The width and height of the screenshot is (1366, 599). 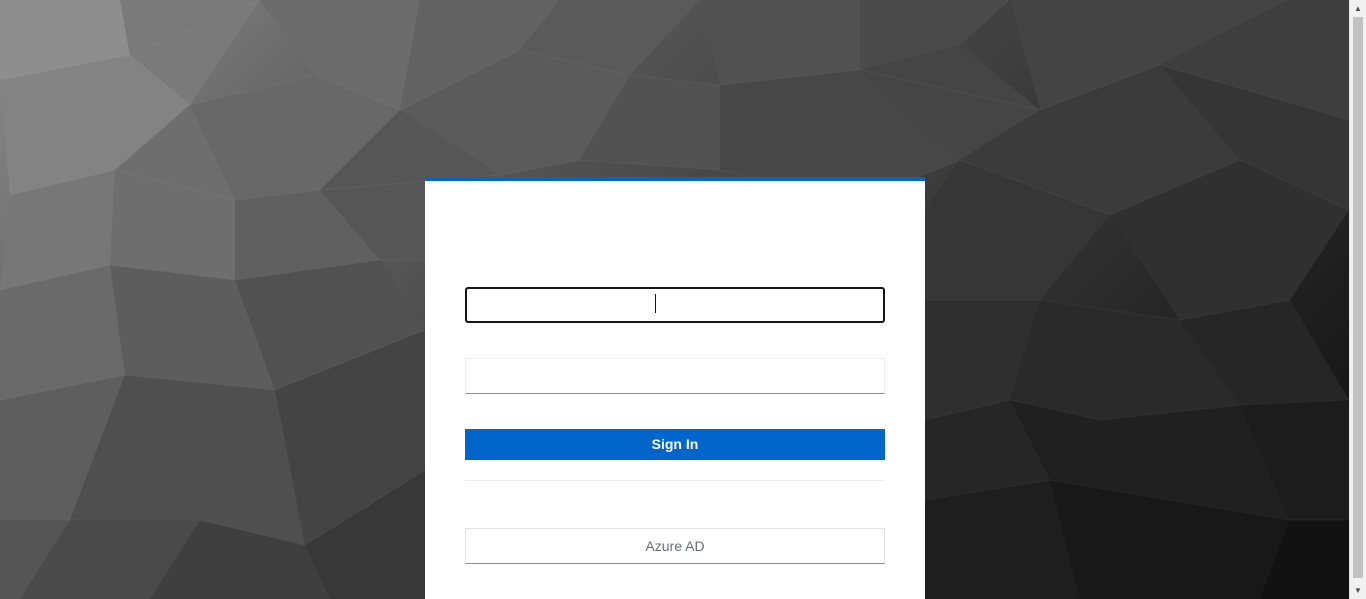 I want to click on username-input, so click(x=675, y=305).